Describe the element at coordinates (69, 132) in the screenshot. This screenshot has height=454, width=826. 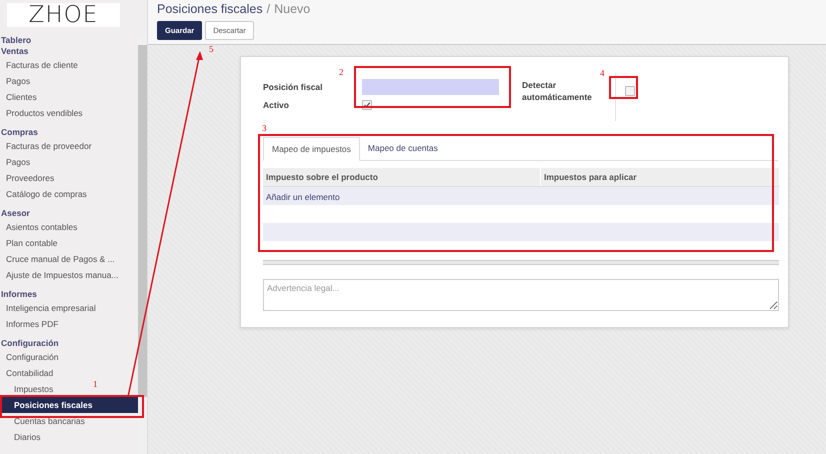
I see `menu-section-title: Compras` at that location.